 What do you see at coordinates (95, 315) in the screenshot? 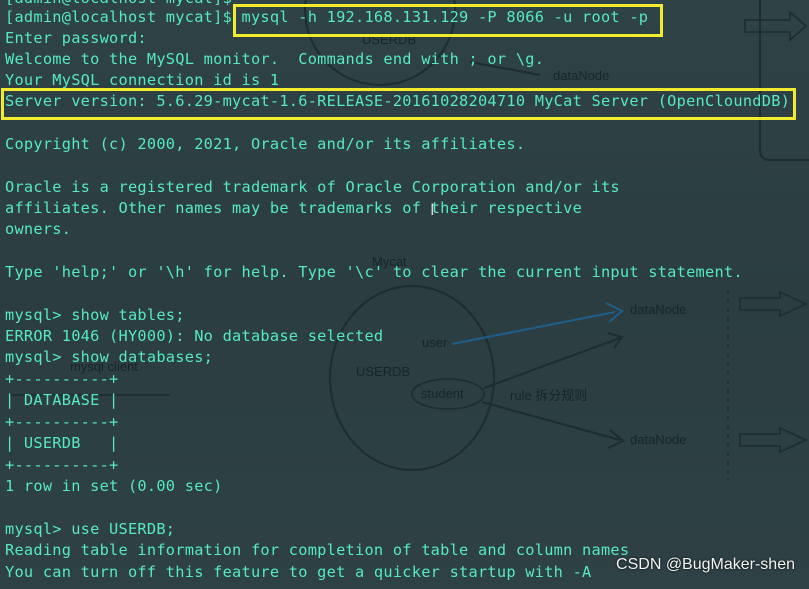
I see `terminal-line-15: mysql> show tables;` at bounding box center [95, 315].